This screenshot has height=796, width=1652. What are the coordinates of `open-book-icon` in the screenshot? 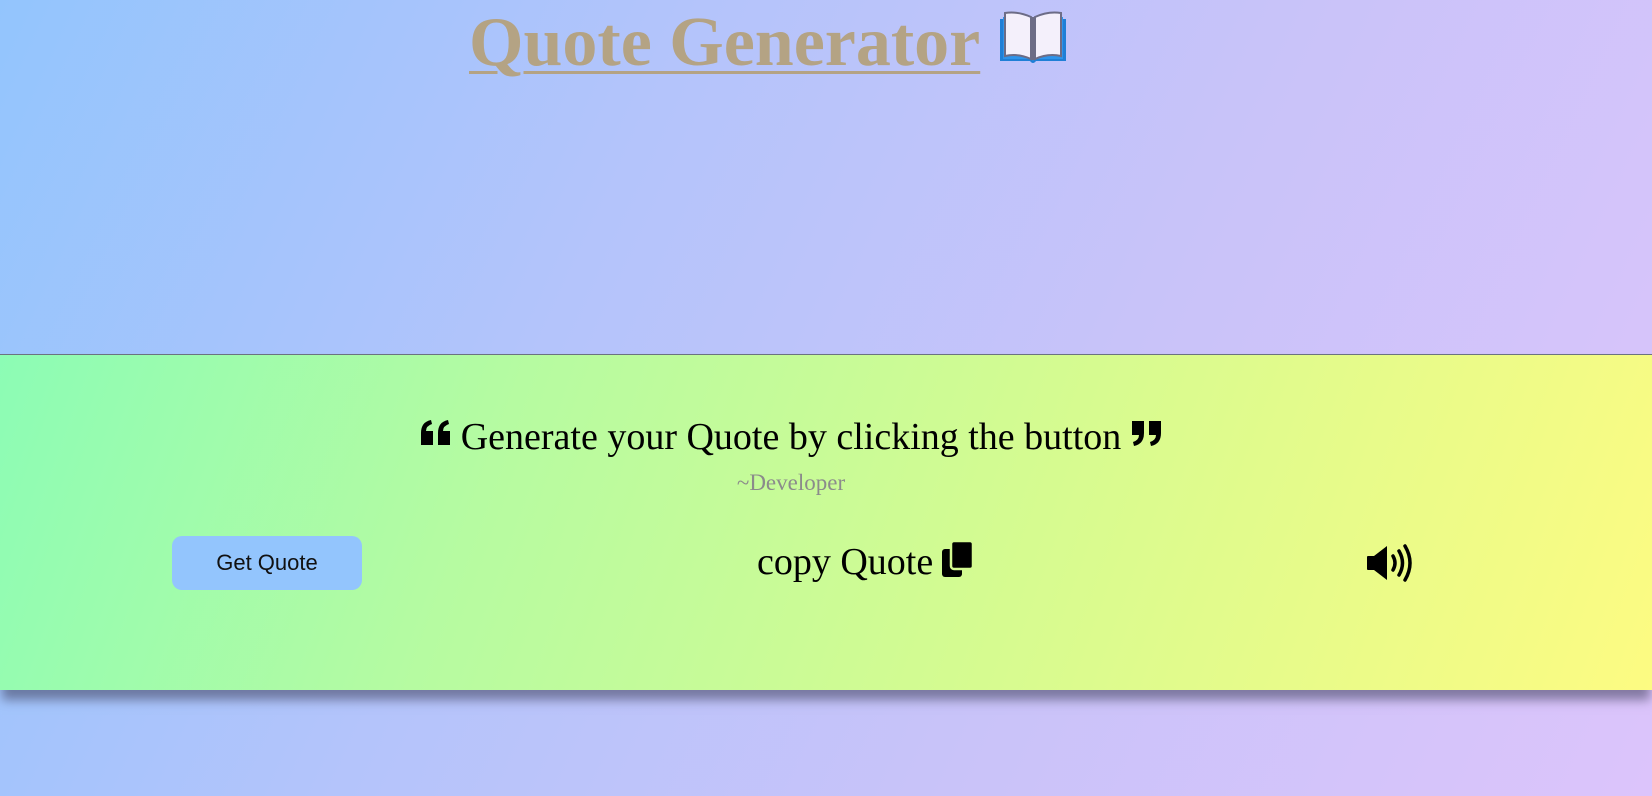 It's located at (1033, 37).